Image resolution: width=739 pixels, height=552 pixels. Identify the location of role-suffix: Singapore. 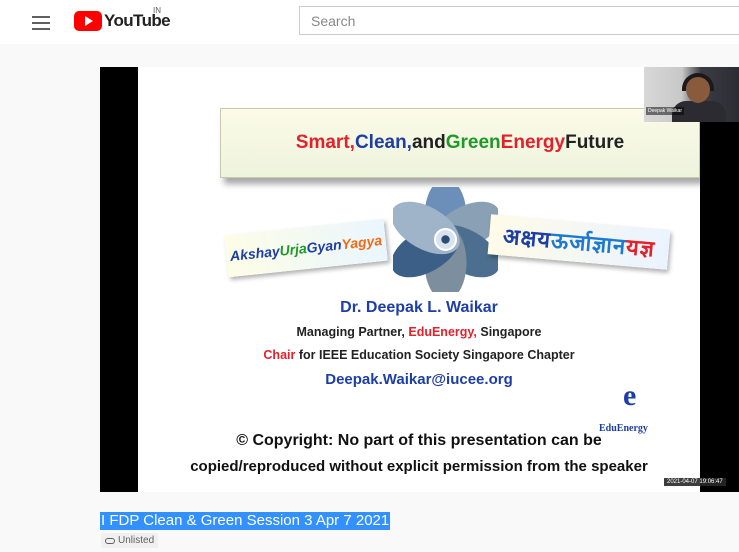
(509, 332).